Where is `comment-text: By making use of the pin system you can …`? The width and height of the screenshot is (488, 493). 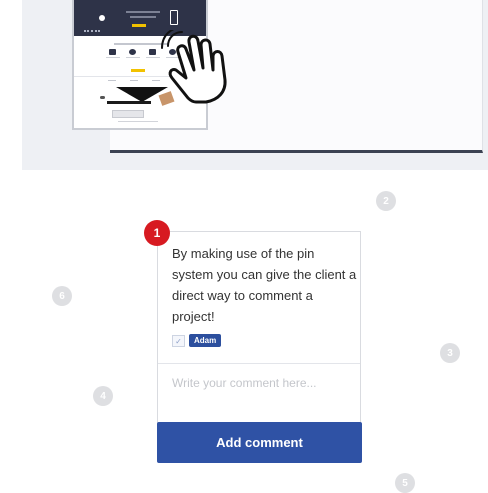
comment-text: By making use of the pin system you can … is located at coordinates (264, 285).